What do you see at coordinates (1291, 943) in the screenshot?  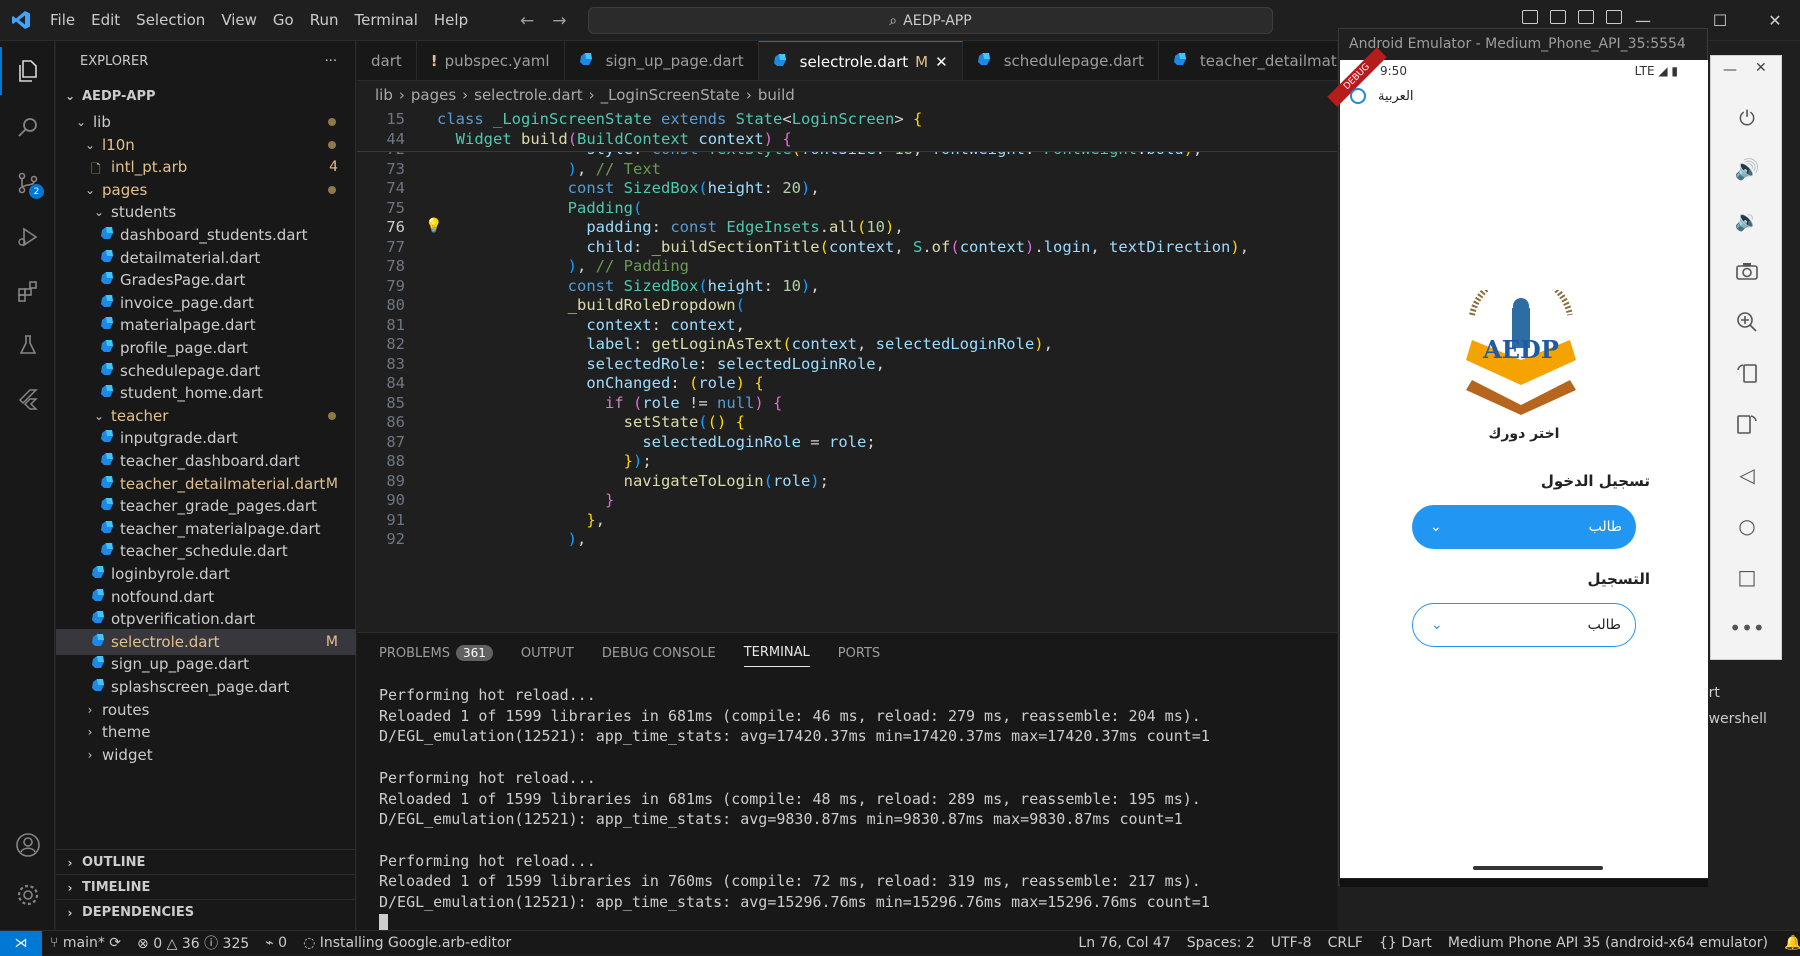 I see `file-encoding: UTF-8` at bounding box center [1291, 943].